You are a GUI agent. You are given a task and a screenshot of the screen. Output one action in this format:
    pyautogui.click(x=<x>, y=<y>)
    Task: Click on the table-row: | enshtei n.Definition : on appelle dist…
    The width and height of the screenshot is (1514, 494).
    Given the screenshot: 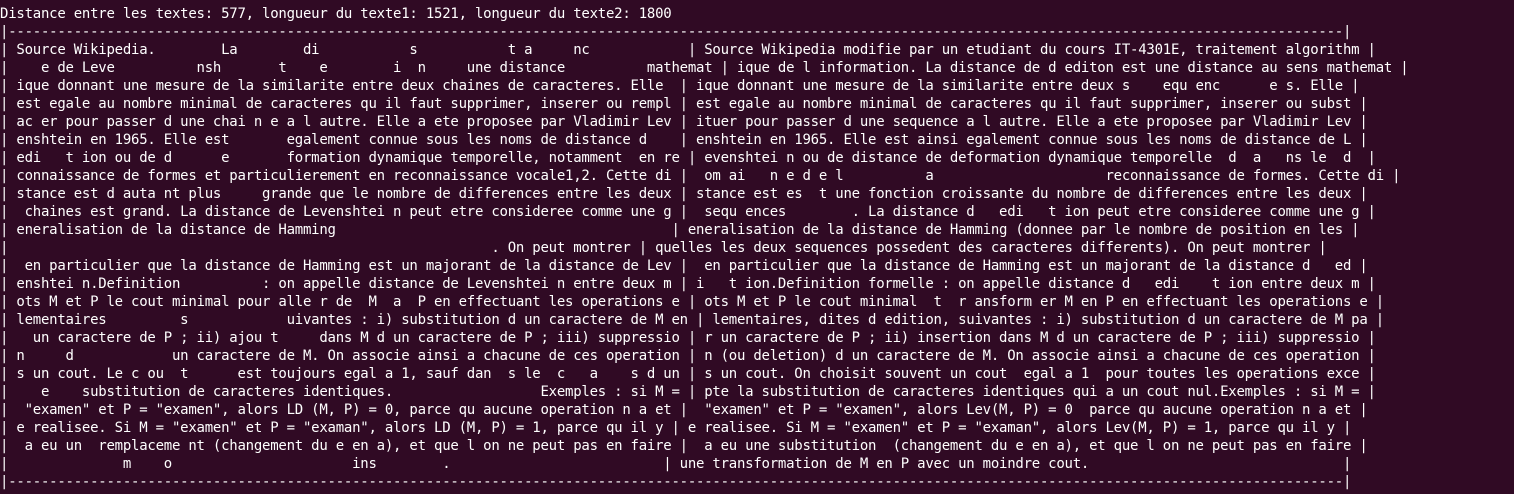 What is the action you would take?
    pyautogui.click(x=688, y=284)
    